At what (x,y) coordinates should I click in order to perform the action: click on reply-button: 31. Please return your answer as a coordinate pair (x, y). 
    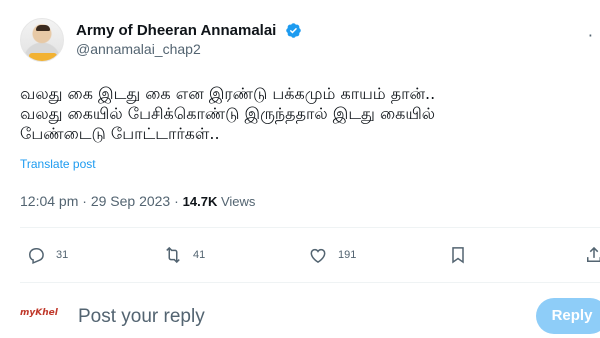
    Looking at the image, I should click on (47, 255).